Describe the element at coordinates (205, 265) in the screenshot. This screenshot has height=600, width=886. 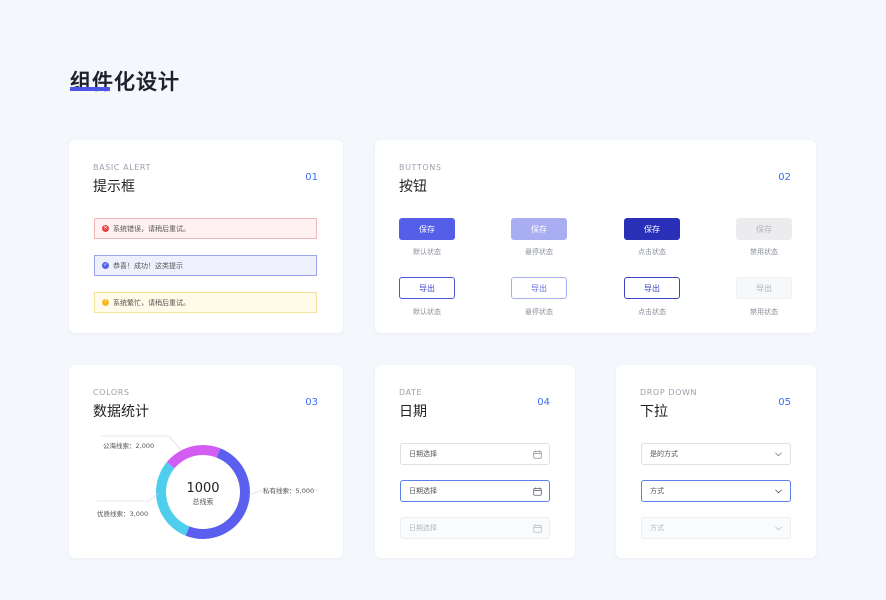
I see `alert-success: ✓ 恭喜！成功！这类提示` at that location.